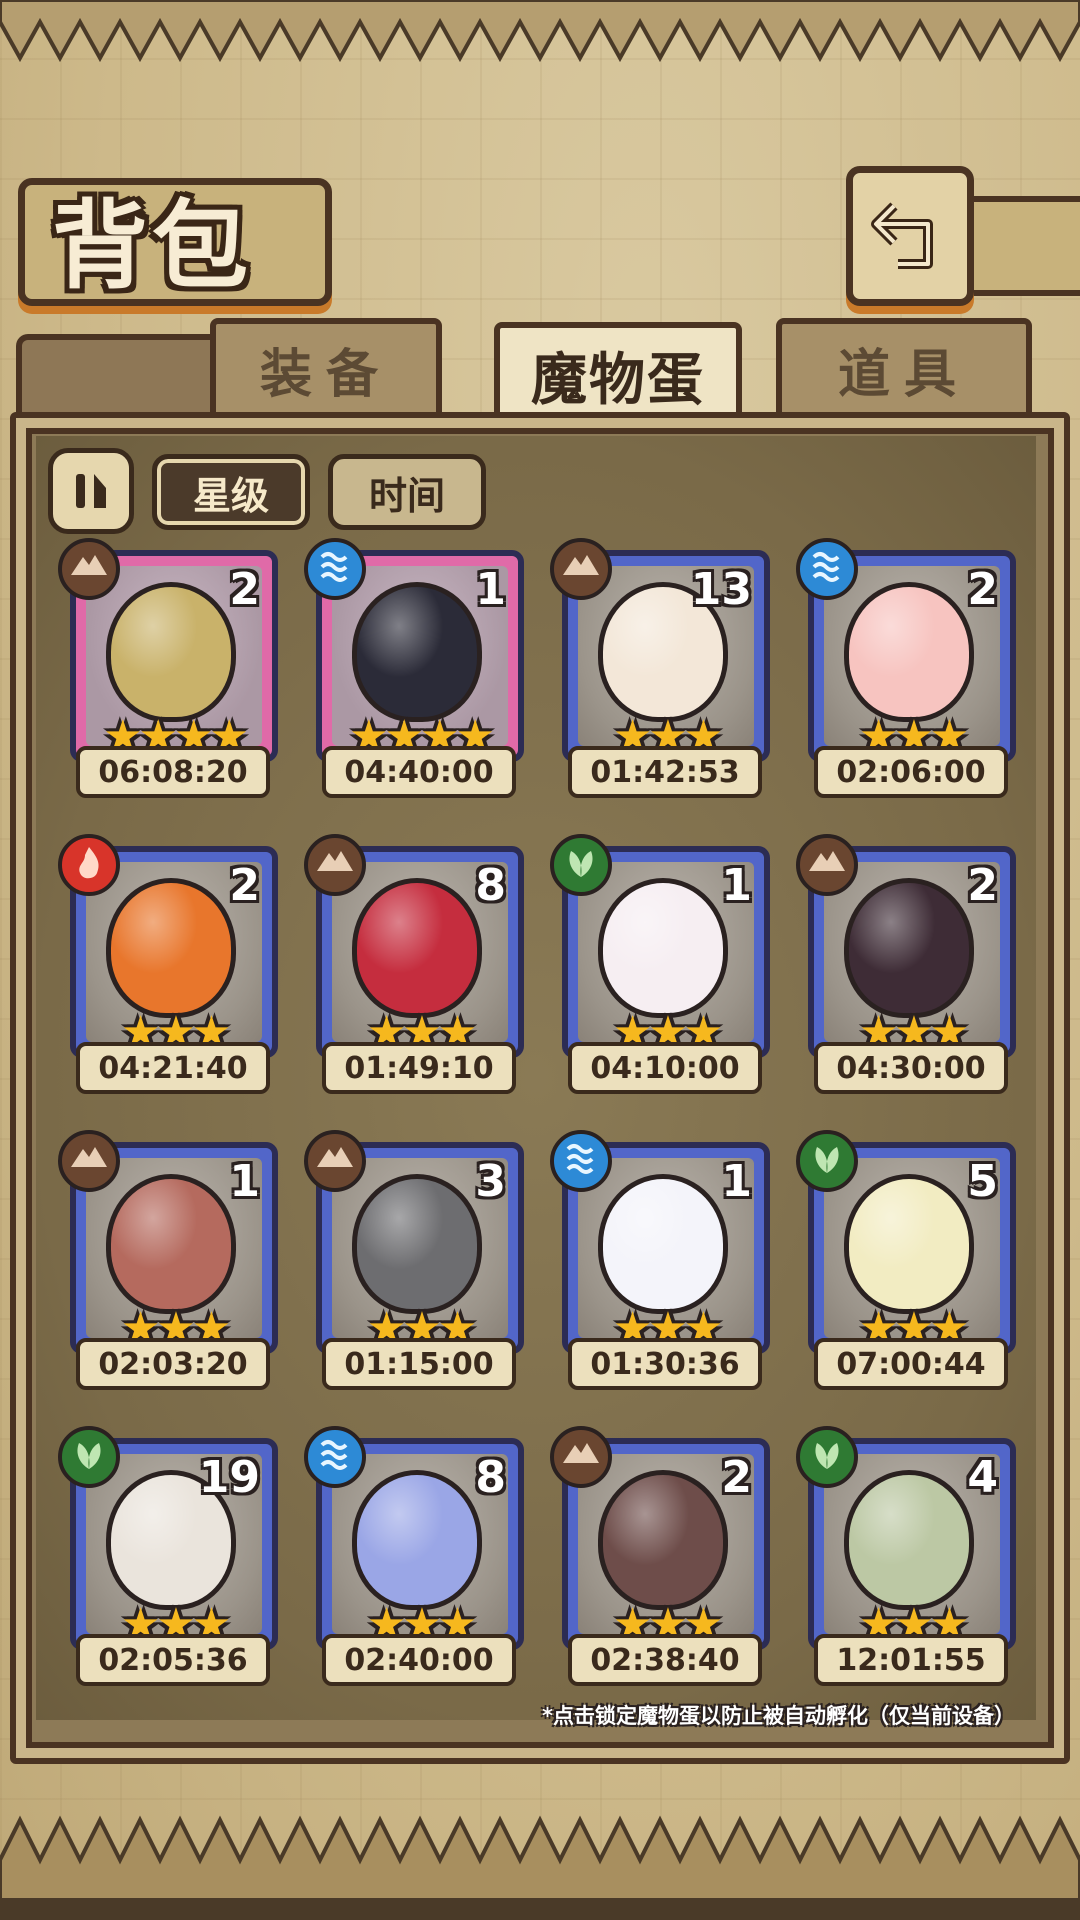  I want to click on sort-by-star-button: 星级, so click(231, 492).